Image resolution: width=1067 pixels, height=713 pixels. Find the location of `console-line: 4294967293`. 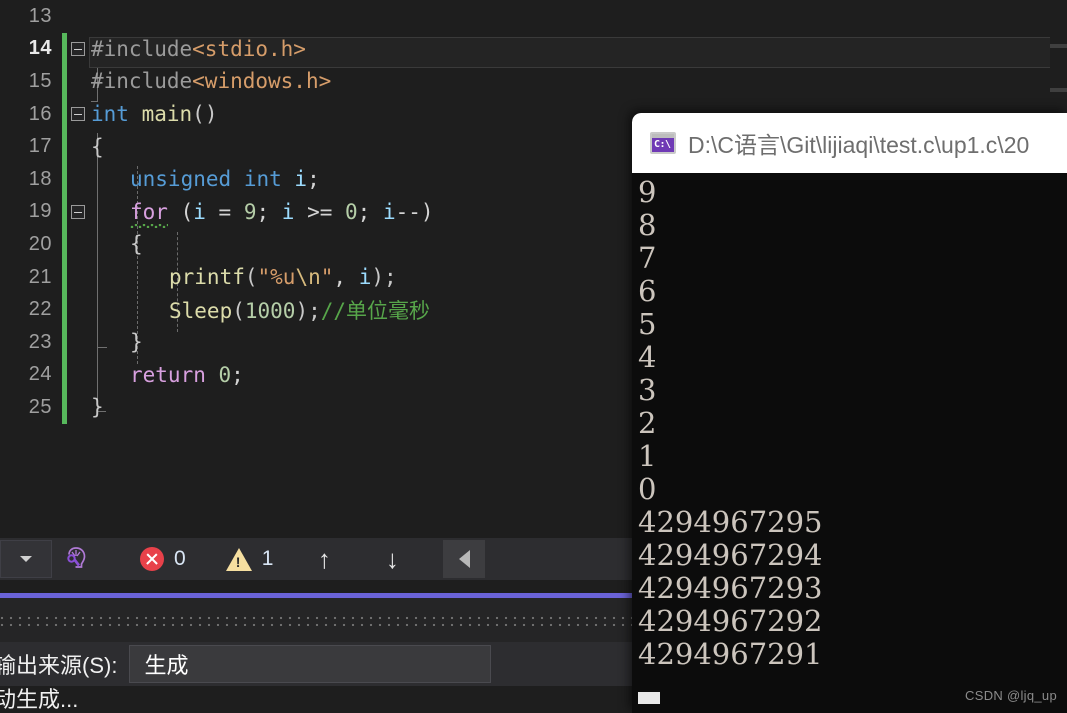

console-line: 4294967293 is located at coordinates (730, 588).